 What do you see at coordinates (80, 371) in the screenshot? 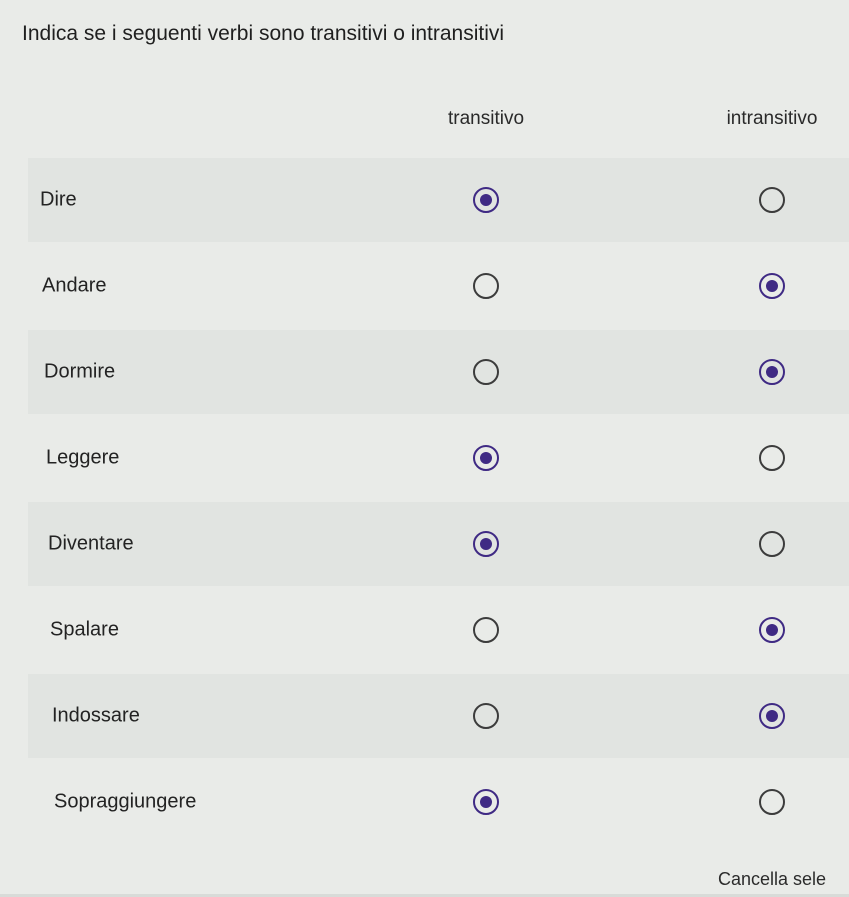
I see `row-label: Dormire` at bounding box center [80, 371].